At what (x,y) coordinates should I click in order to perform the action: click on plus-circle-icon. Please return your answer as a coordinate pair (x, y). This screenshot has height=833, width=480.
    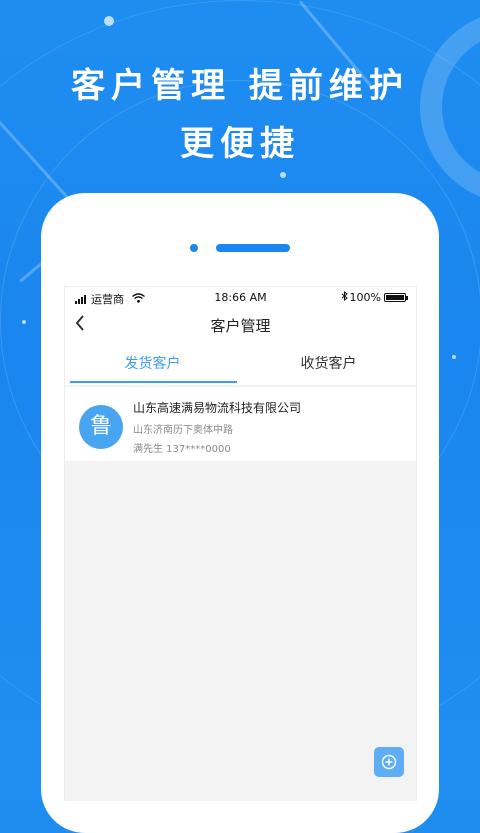
    Looking at the image, I should click on (389, 762).